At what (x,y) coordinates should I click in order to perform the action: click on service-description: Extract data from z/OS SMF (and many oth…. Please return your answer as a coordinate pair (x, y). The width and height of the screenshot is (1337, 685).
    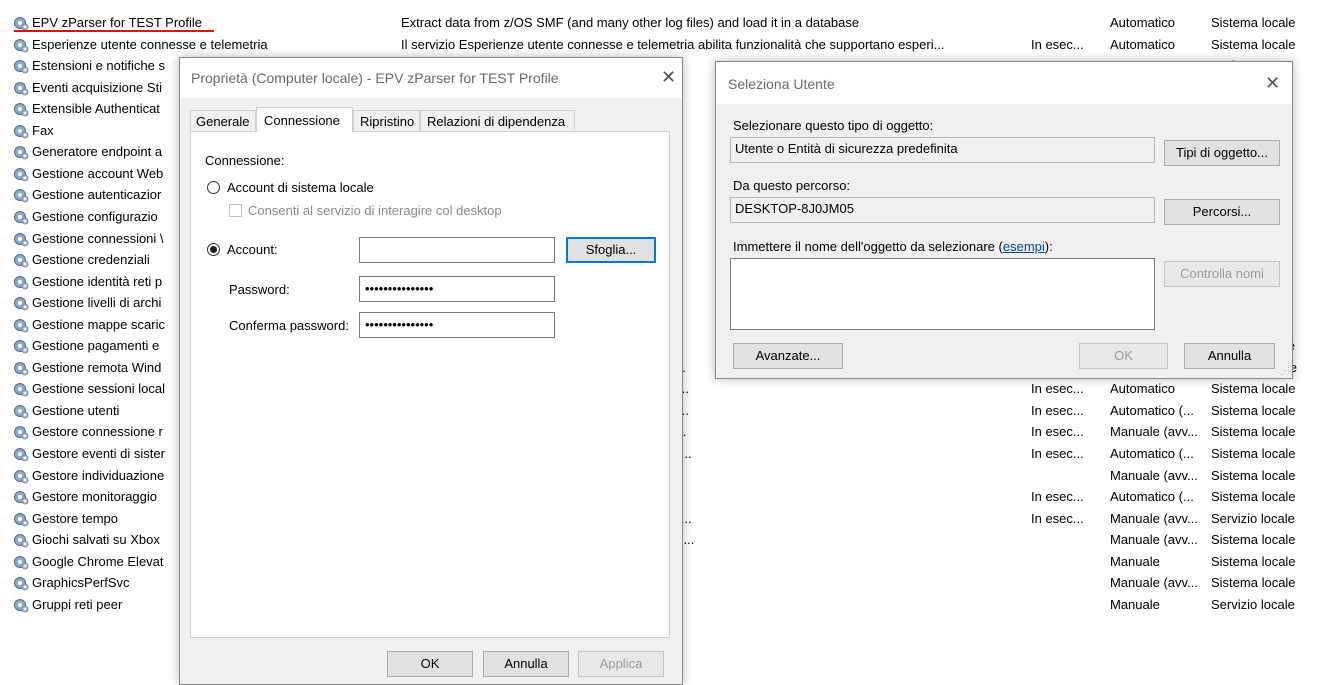
    Looking at the image, I should click on (630, 22).